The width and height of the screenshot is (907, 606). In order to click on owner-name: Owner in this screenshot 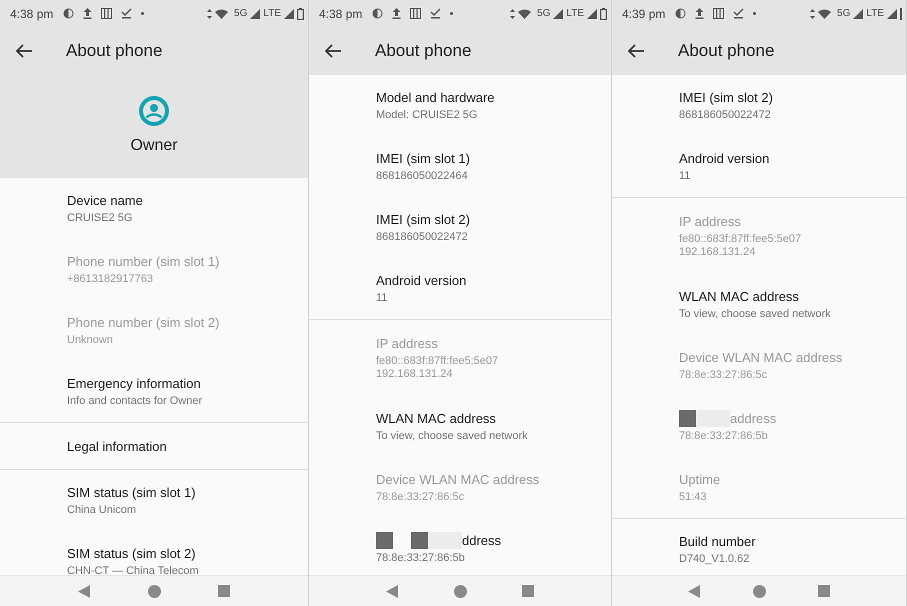, I will do `click(154, 146)`.